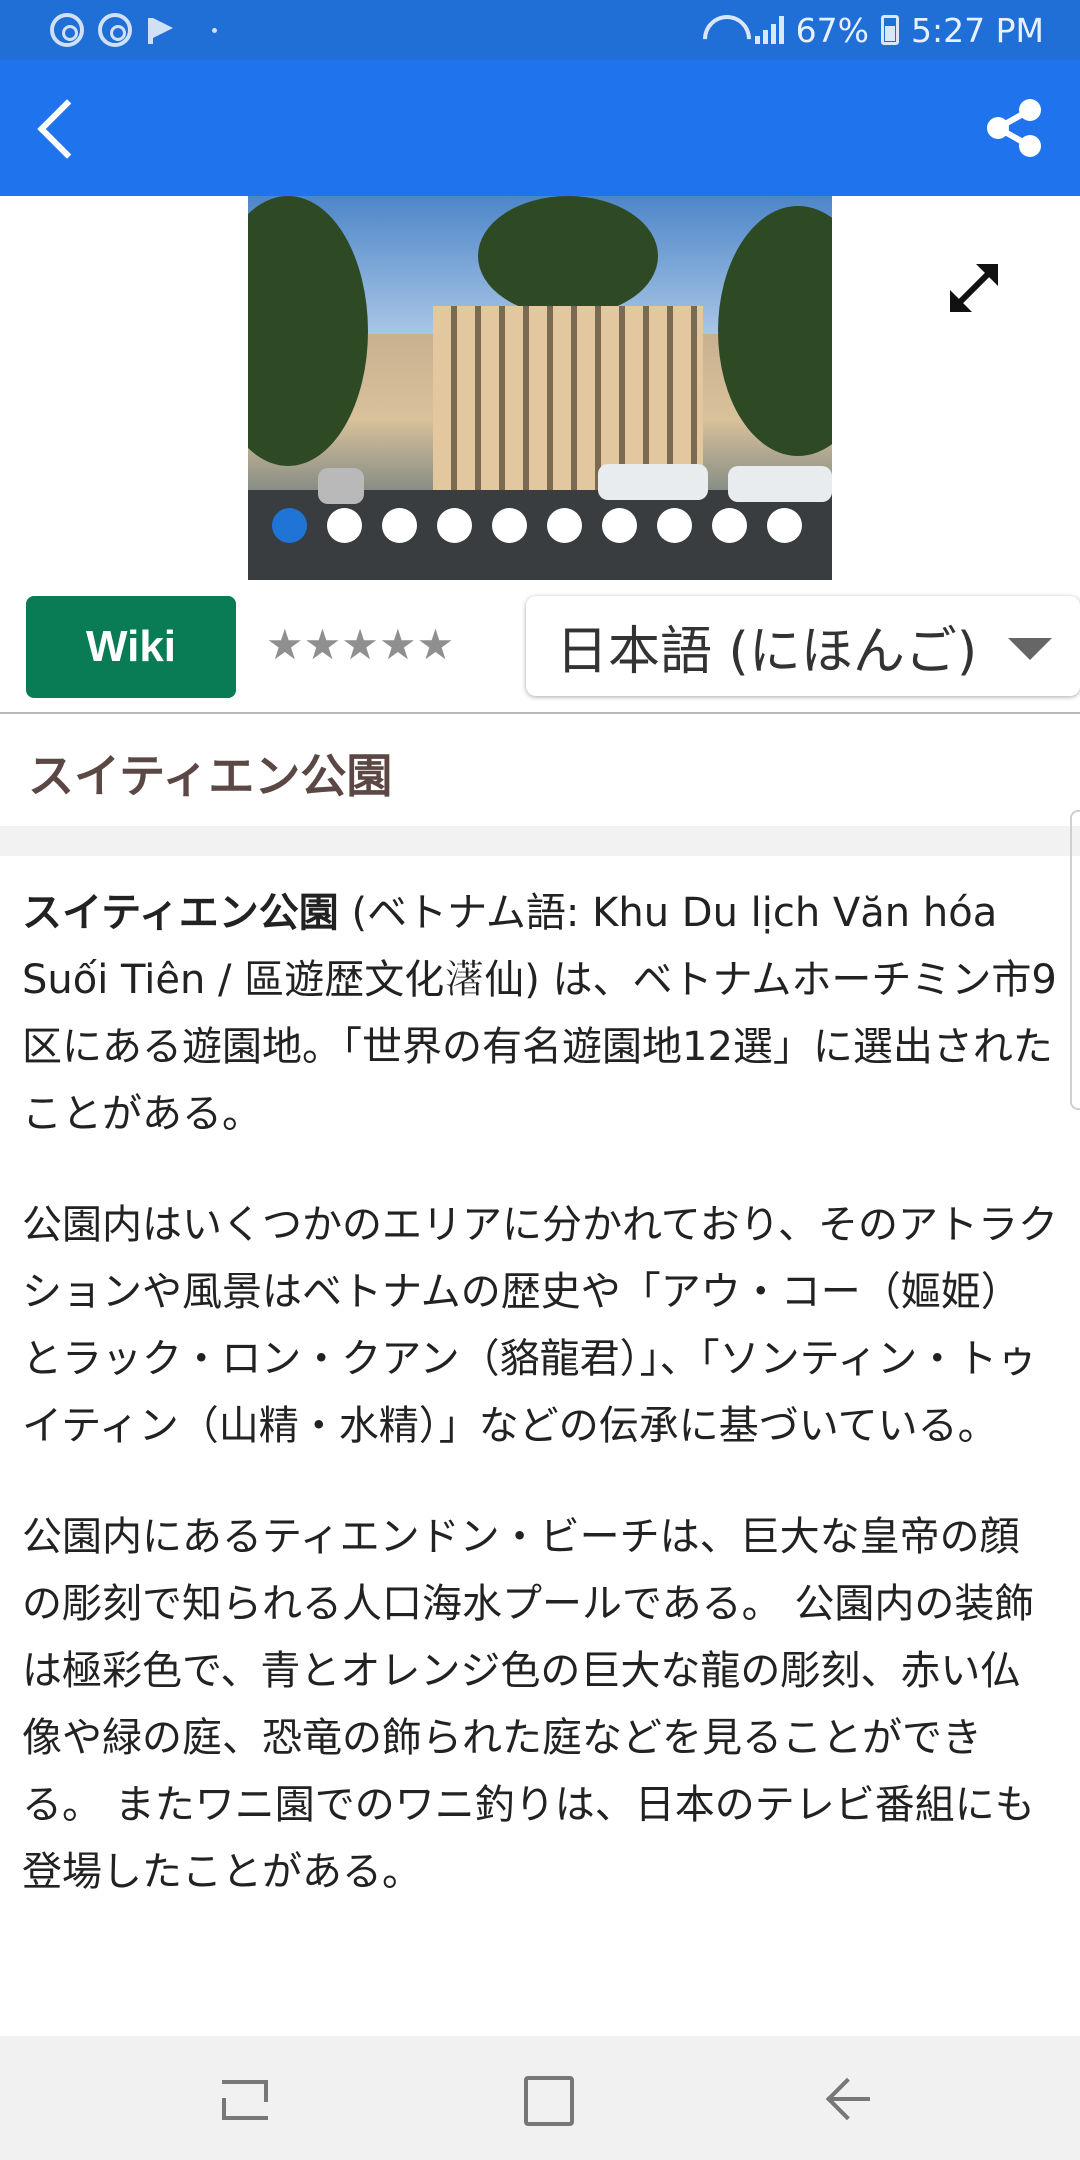 The image size is (1080, 2160). Describe the element at coordinates (540, 771) in the screenshot. I see `title-section: スイティエン公園` at that location.